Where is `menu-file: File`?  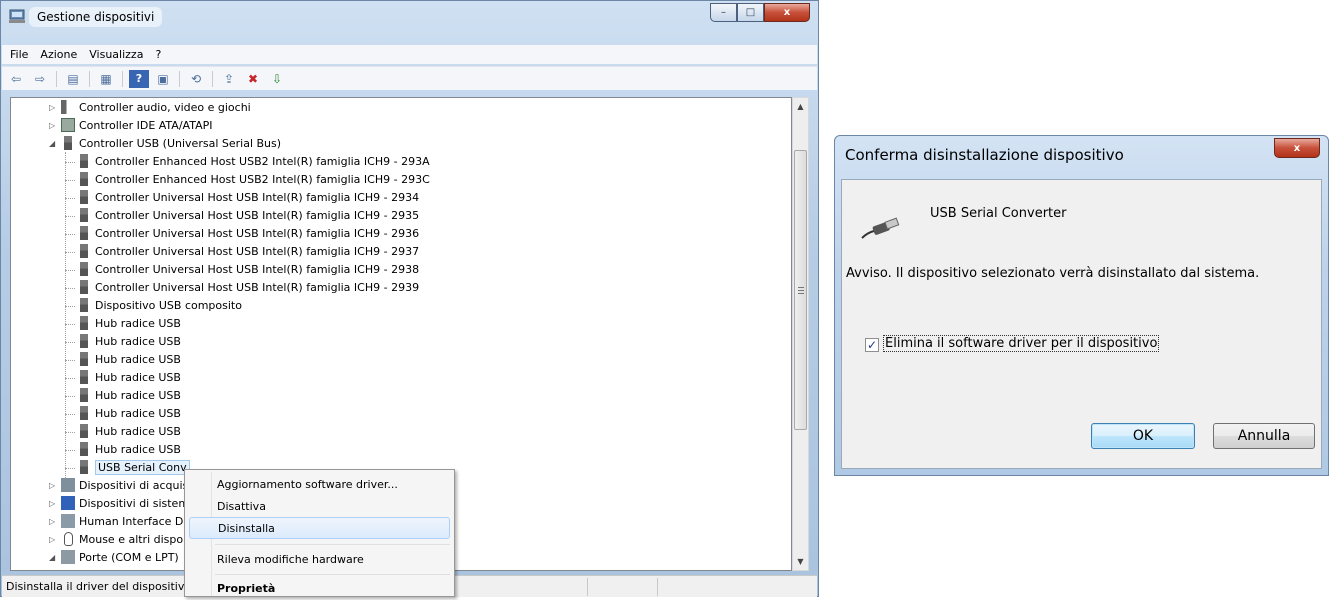 menu-file: File is located at coordinates (19, 54).